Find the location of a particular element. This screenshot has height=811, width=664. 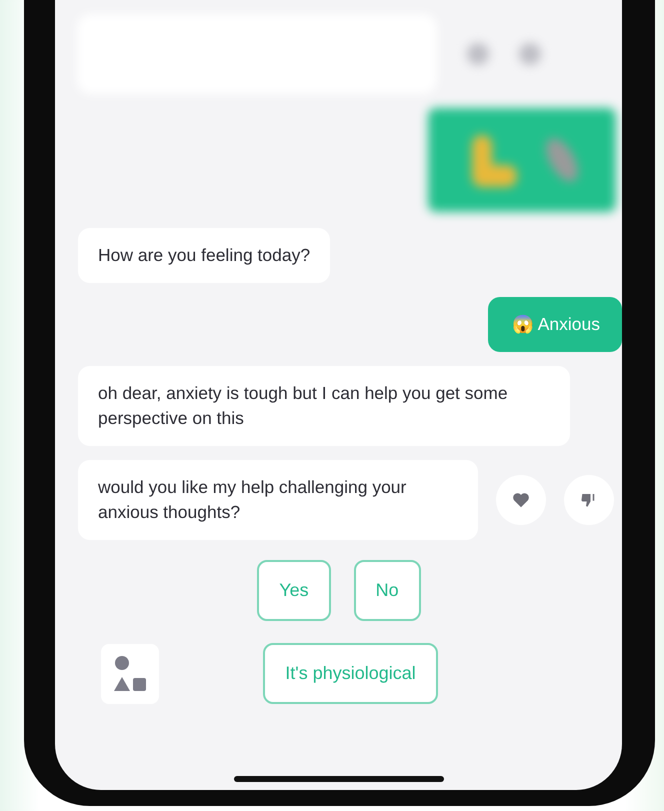

bot-message: oh dear, anxiety is tough but I can help you get some perspective on this is located at coordinates (324, 406).